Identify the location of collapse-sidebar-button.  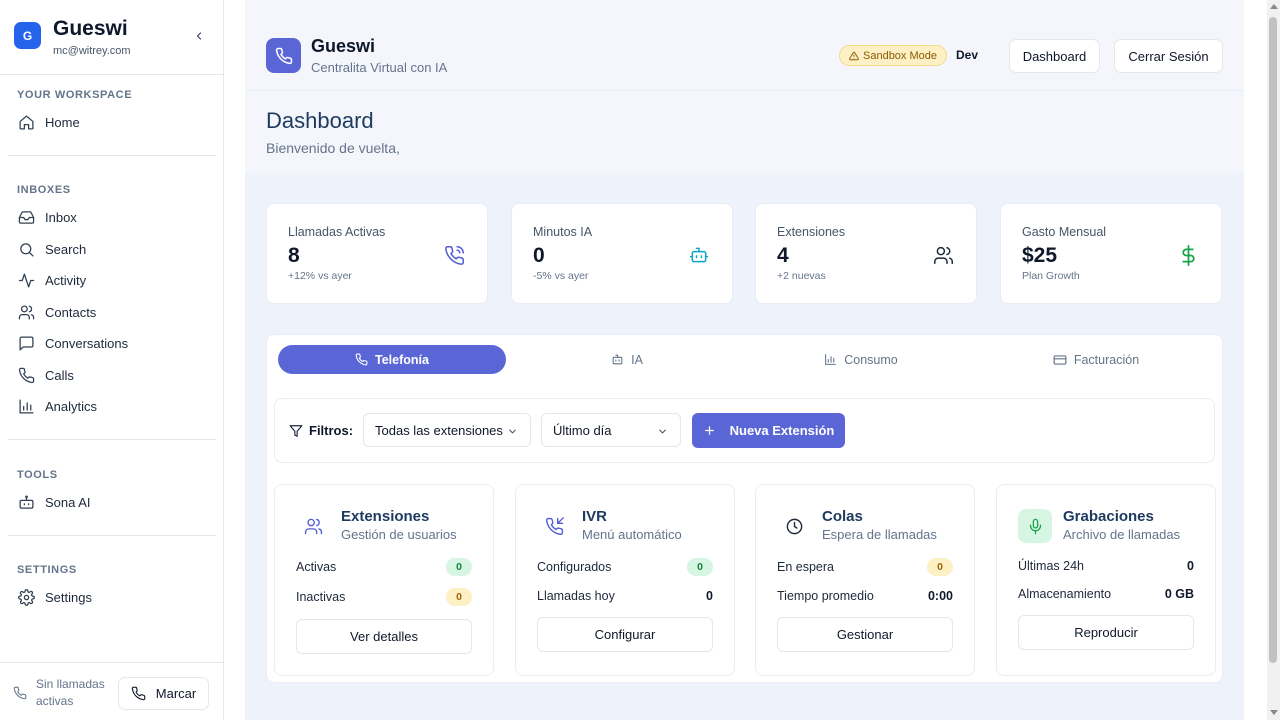
(199, 36).